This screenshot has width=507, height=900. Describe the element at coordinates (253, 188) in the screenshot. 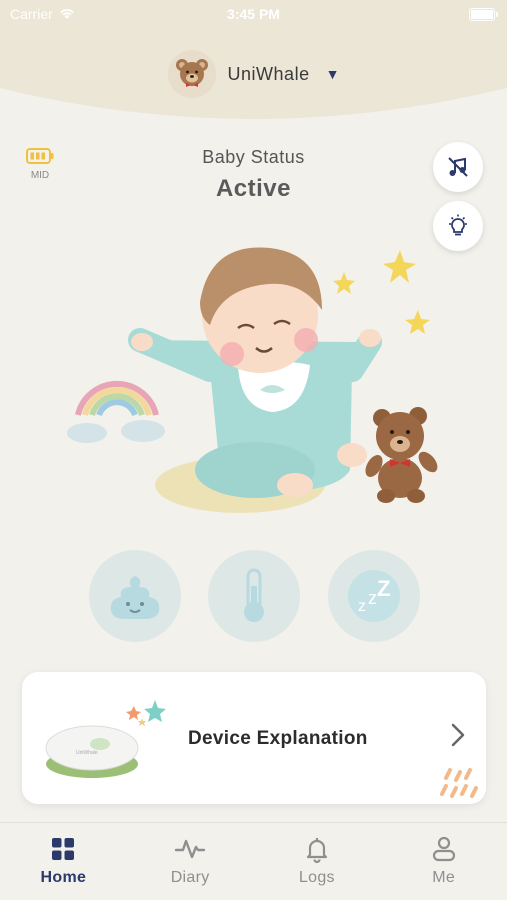

I see `baby-status-value: Active` at that location.